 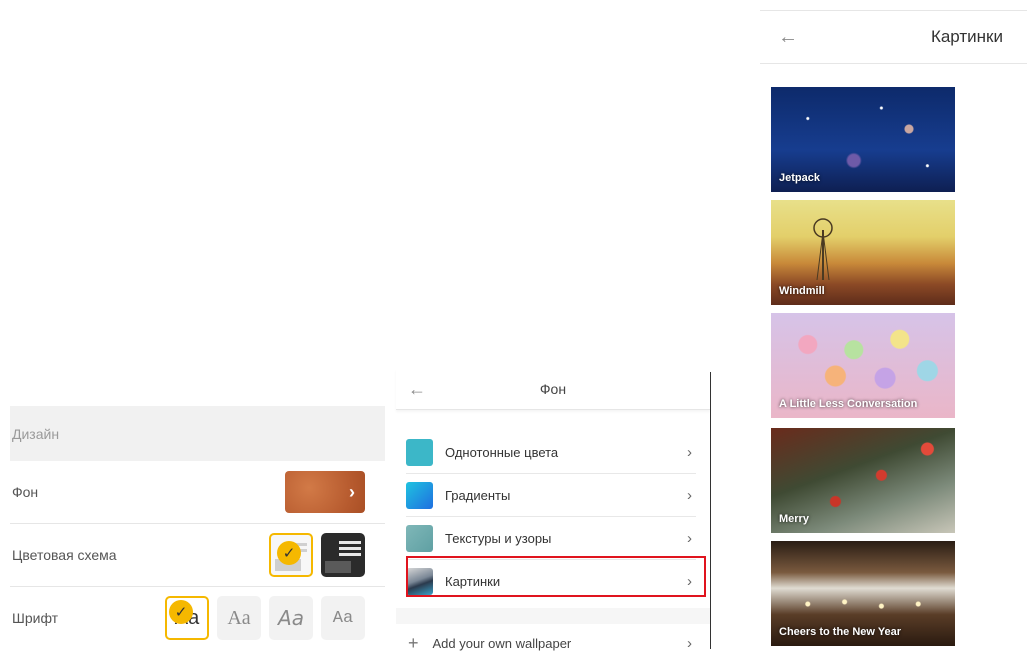 I want to click on list-item-label: Градиенты, so click(x=478, y=495).